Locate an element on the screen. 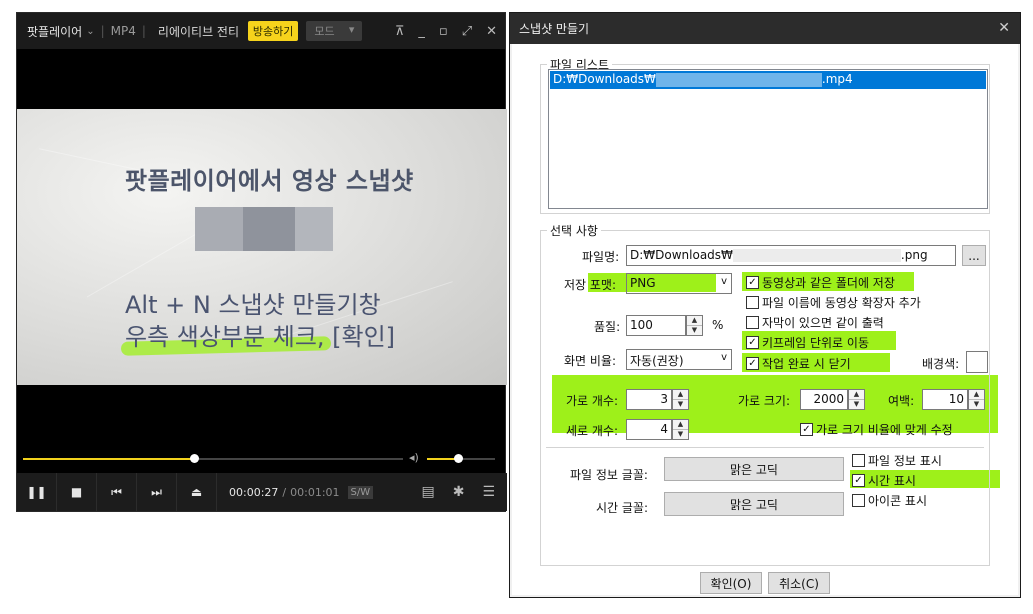 Image resolution: width=1033 pixels, height=614 pixels. seek-bar is located at coordinates (213, 458).